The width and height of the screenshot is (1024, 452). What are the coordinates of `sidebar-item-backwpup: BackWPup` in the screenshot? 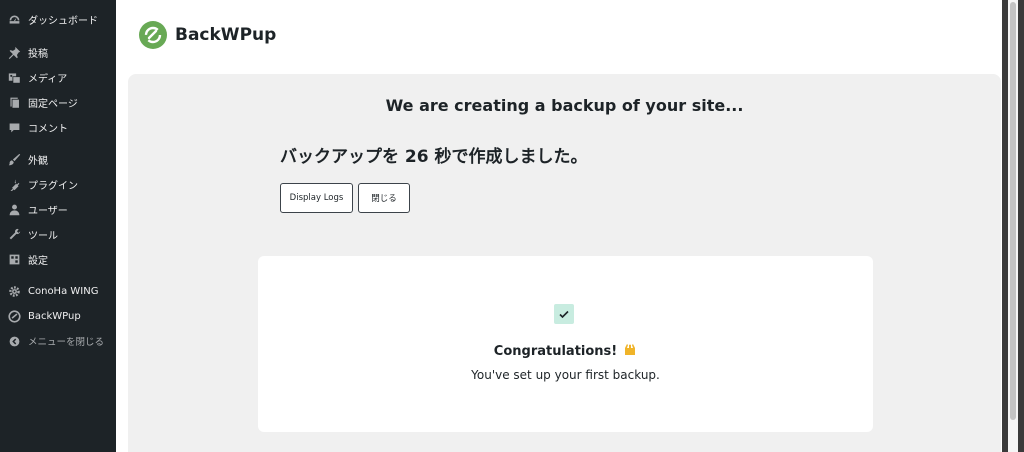 It's located at (58, 316).